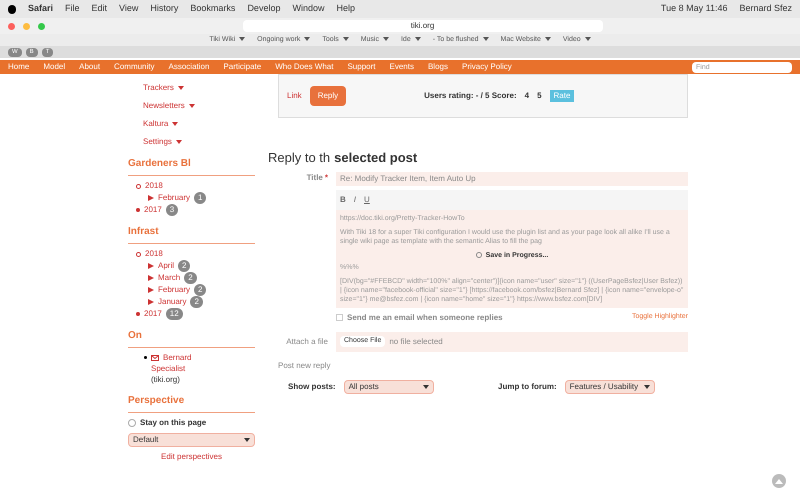  What do you see at coordinates (512, 179) in the screenshot?
I see `title-field: Re: Modify Tracker Item, Item Auto Up` at bounding box center [512, 179].